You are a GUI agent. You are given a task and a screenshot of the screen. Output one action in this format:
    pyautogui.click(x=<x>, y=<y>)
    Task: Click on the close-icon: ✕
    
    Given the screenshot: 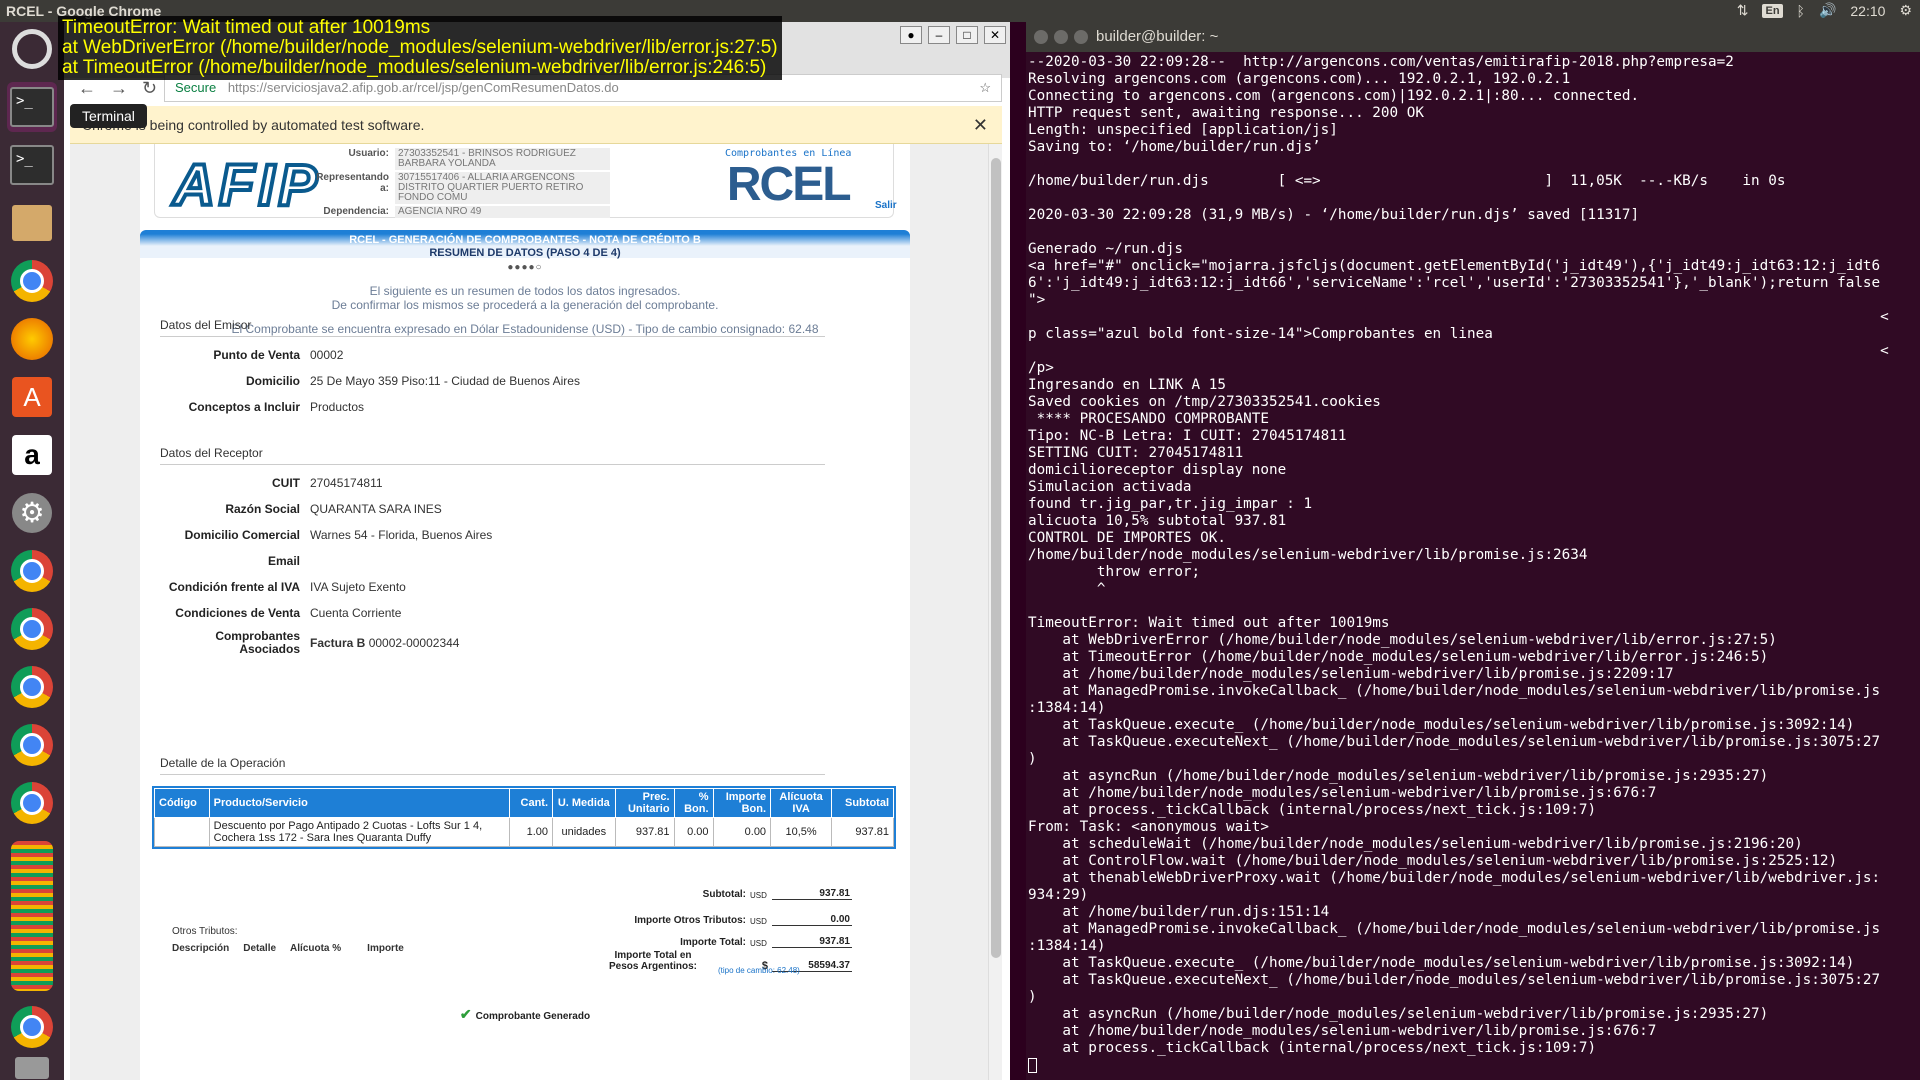 What is the action you would take?
    pyautogui.click(x=980, y=125)
    